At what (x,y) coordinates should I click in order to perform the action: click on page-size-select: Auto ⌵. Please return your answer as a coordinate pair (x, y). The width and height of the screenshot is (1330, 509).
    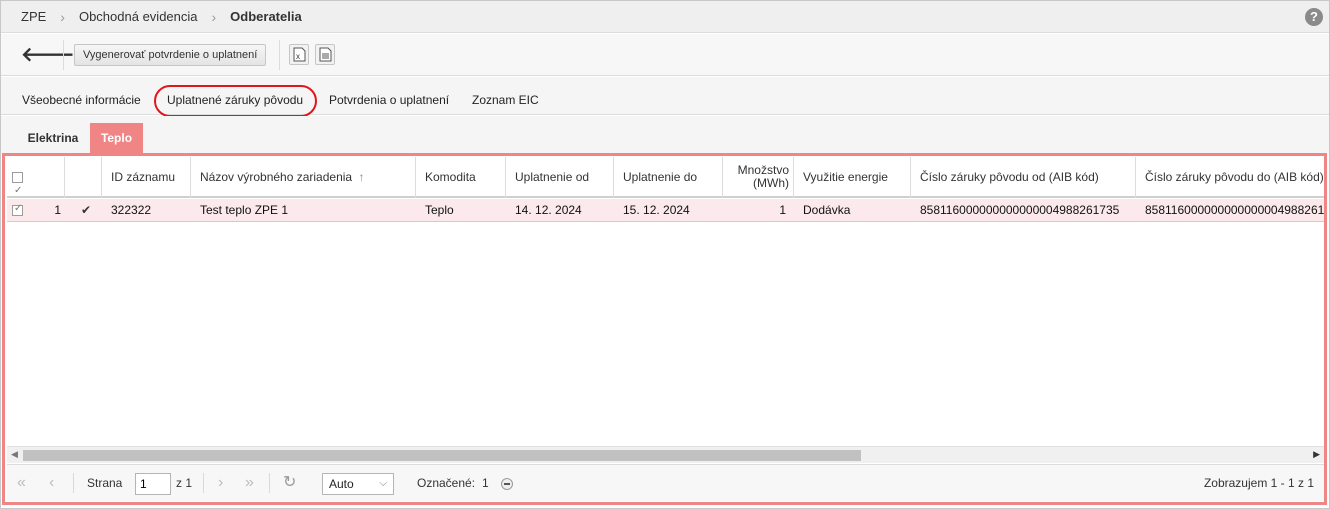
    Looking at the image, I should click on (358, 484).